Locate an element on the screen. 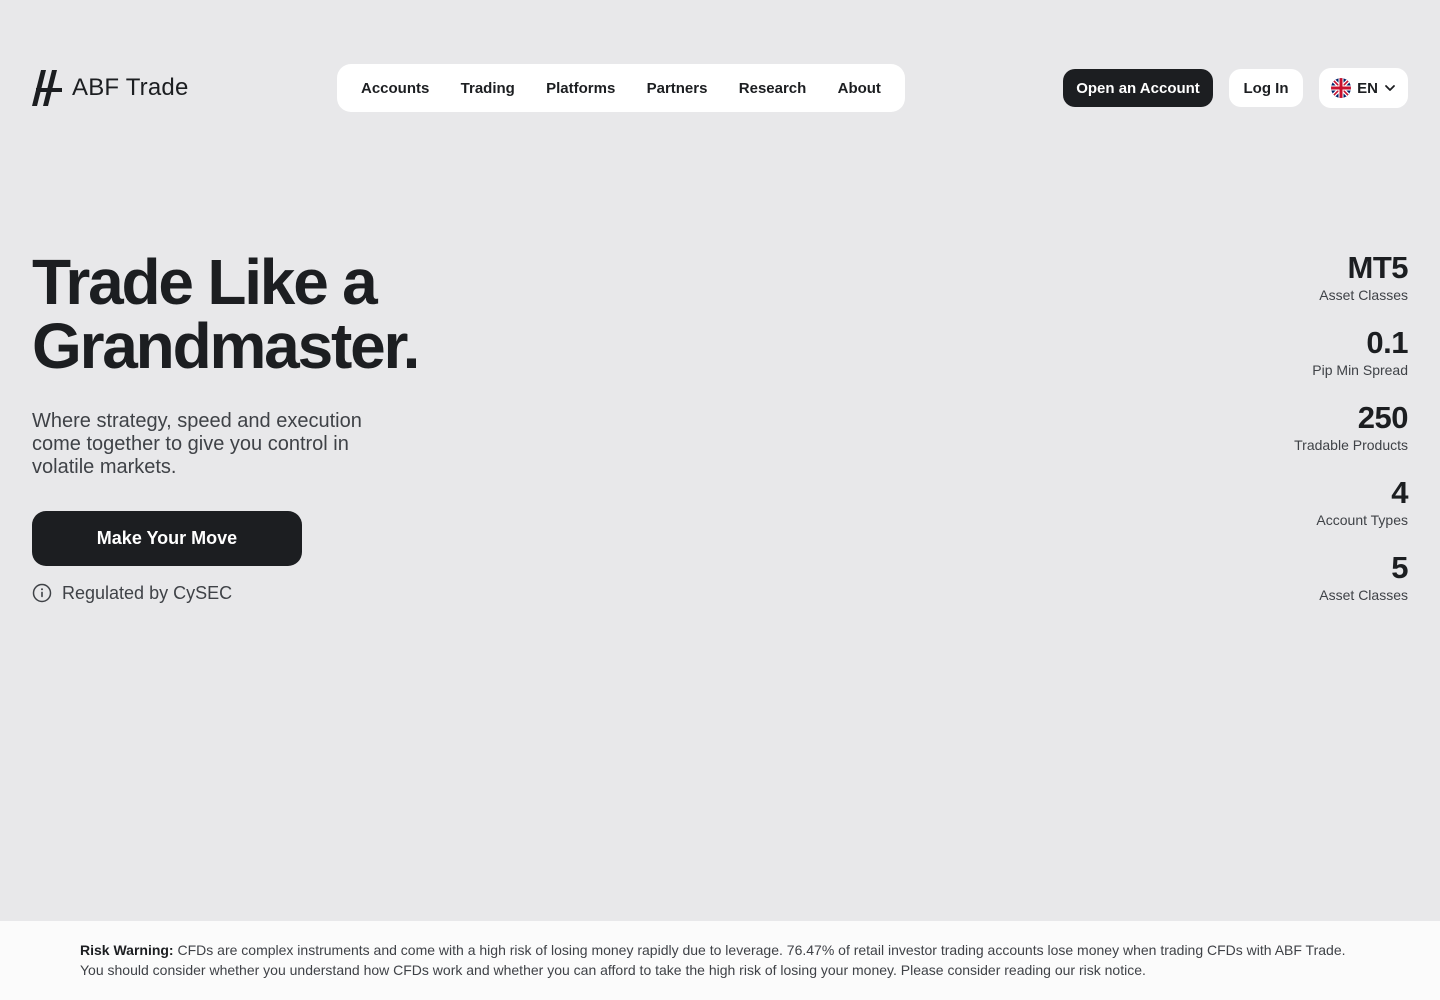 The width and height of the screenshot is (1440, 1000). stat-value: 250 is located at coordinates (1383, 417).